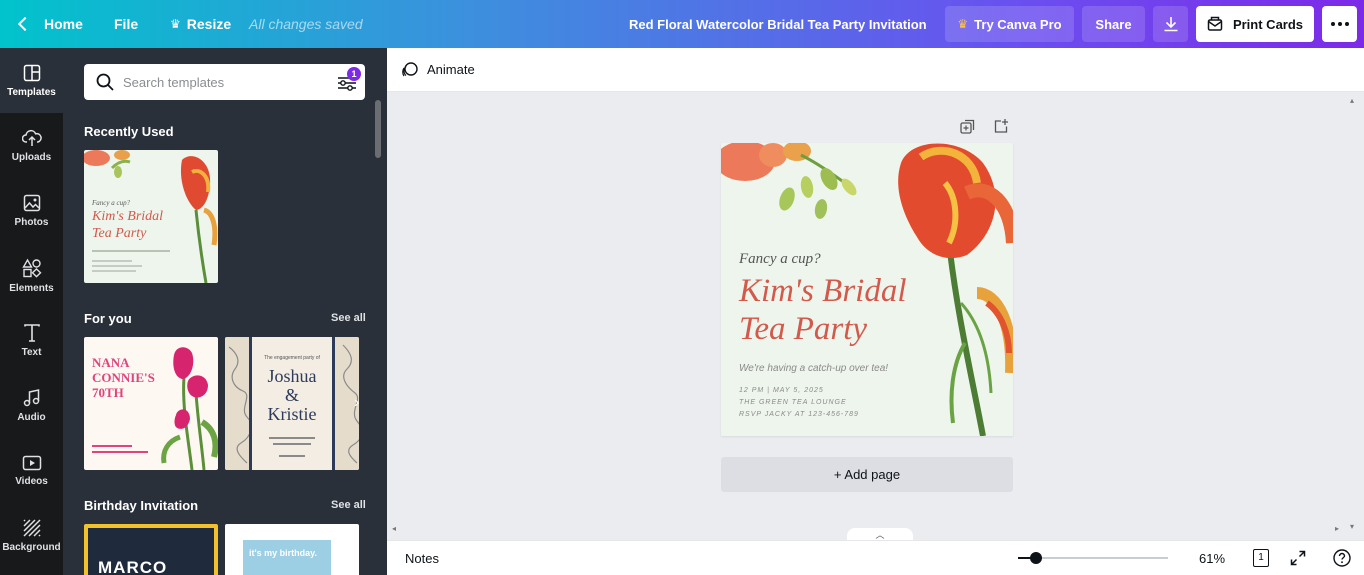  What do you see at coordinates (875, 557) in the screenshot?
I see `bottom-bar: Notes 61% 1` at bounding box center [875, 557].